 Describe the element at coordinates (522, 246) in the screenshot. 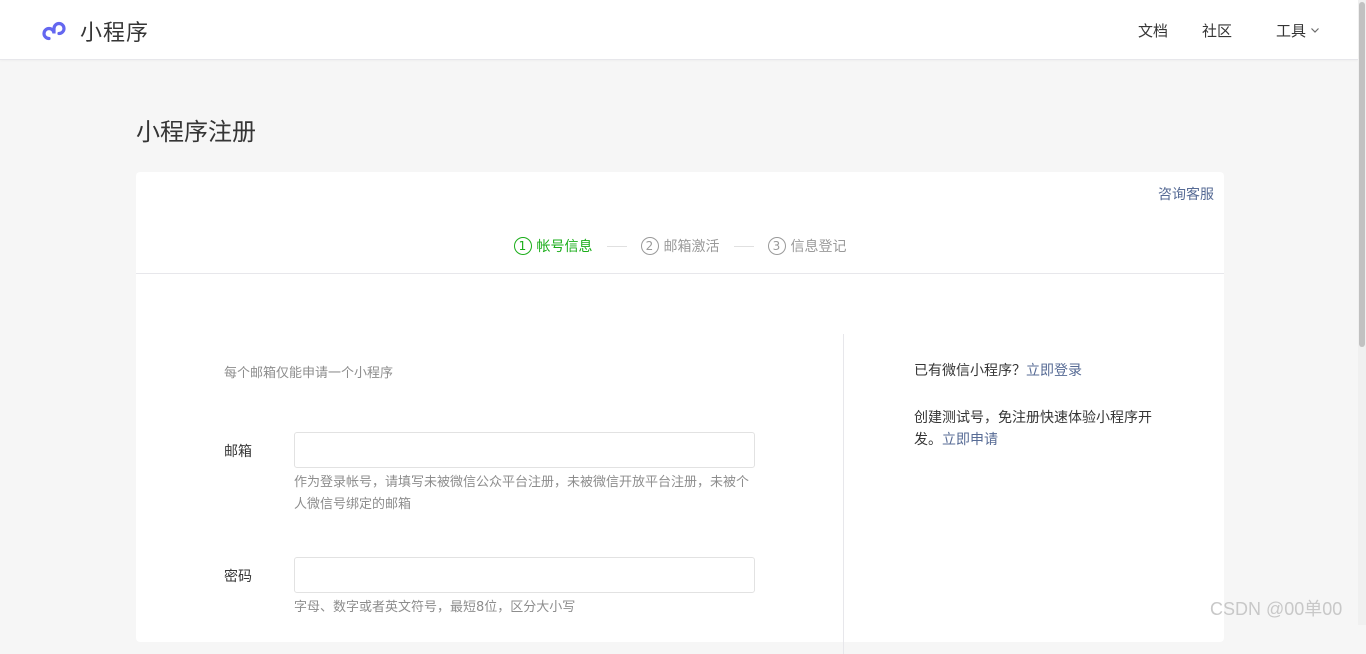

I see `step-number: 1` at that location.